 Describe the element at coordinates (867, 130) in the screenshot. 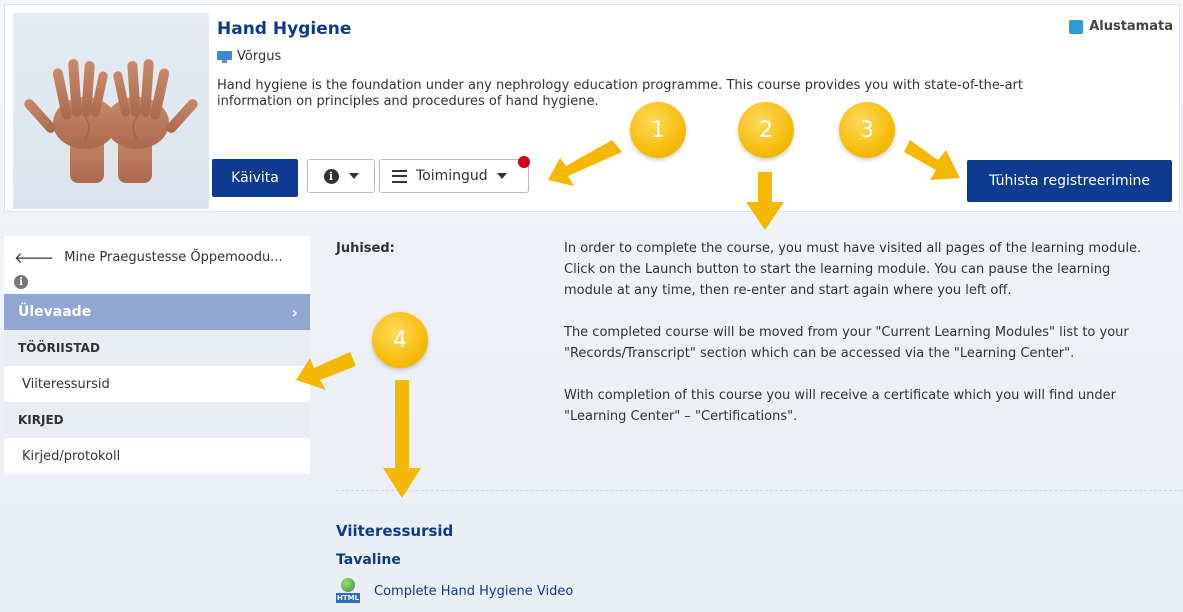

I see `annotation-badge-3: 3` at that location.